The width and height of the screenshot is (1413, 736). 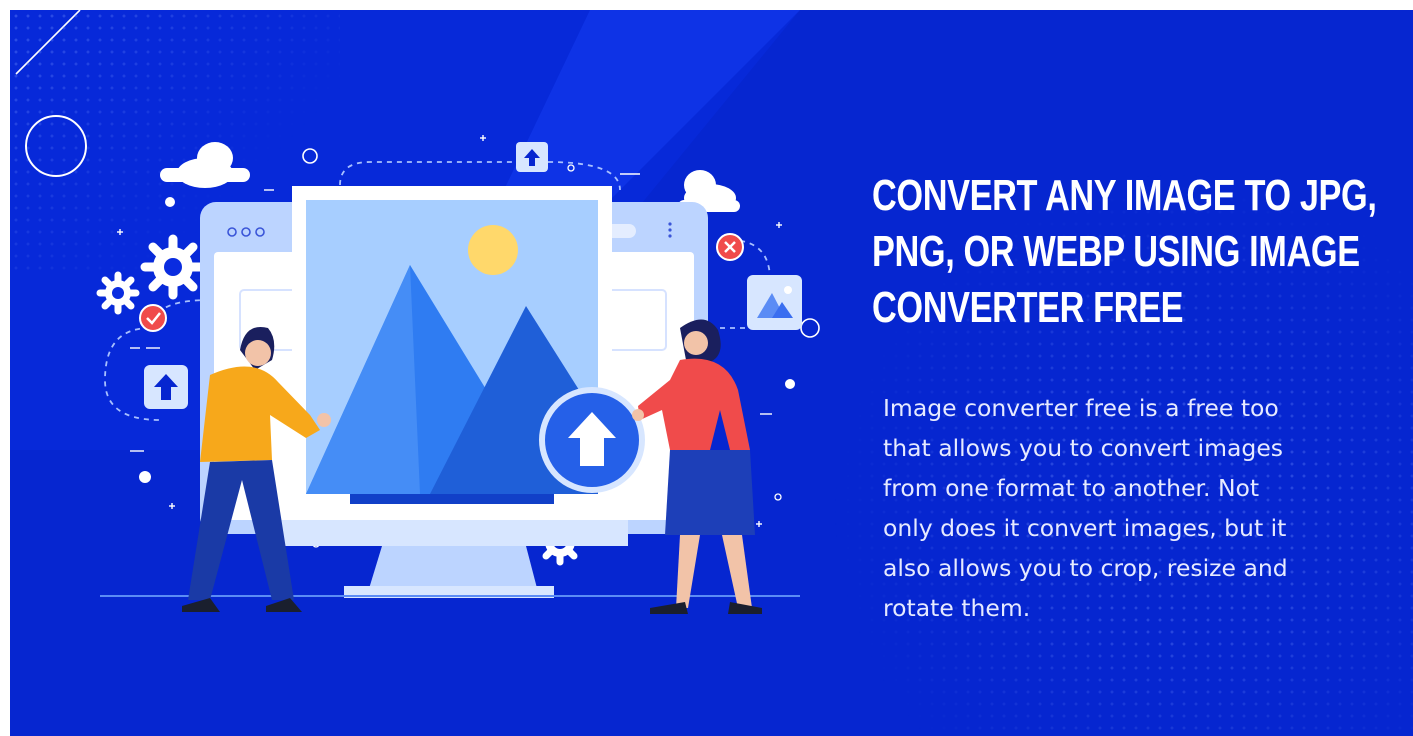 I want to click on description-line: that allows you to convert images, so click(x=1083, y=448).